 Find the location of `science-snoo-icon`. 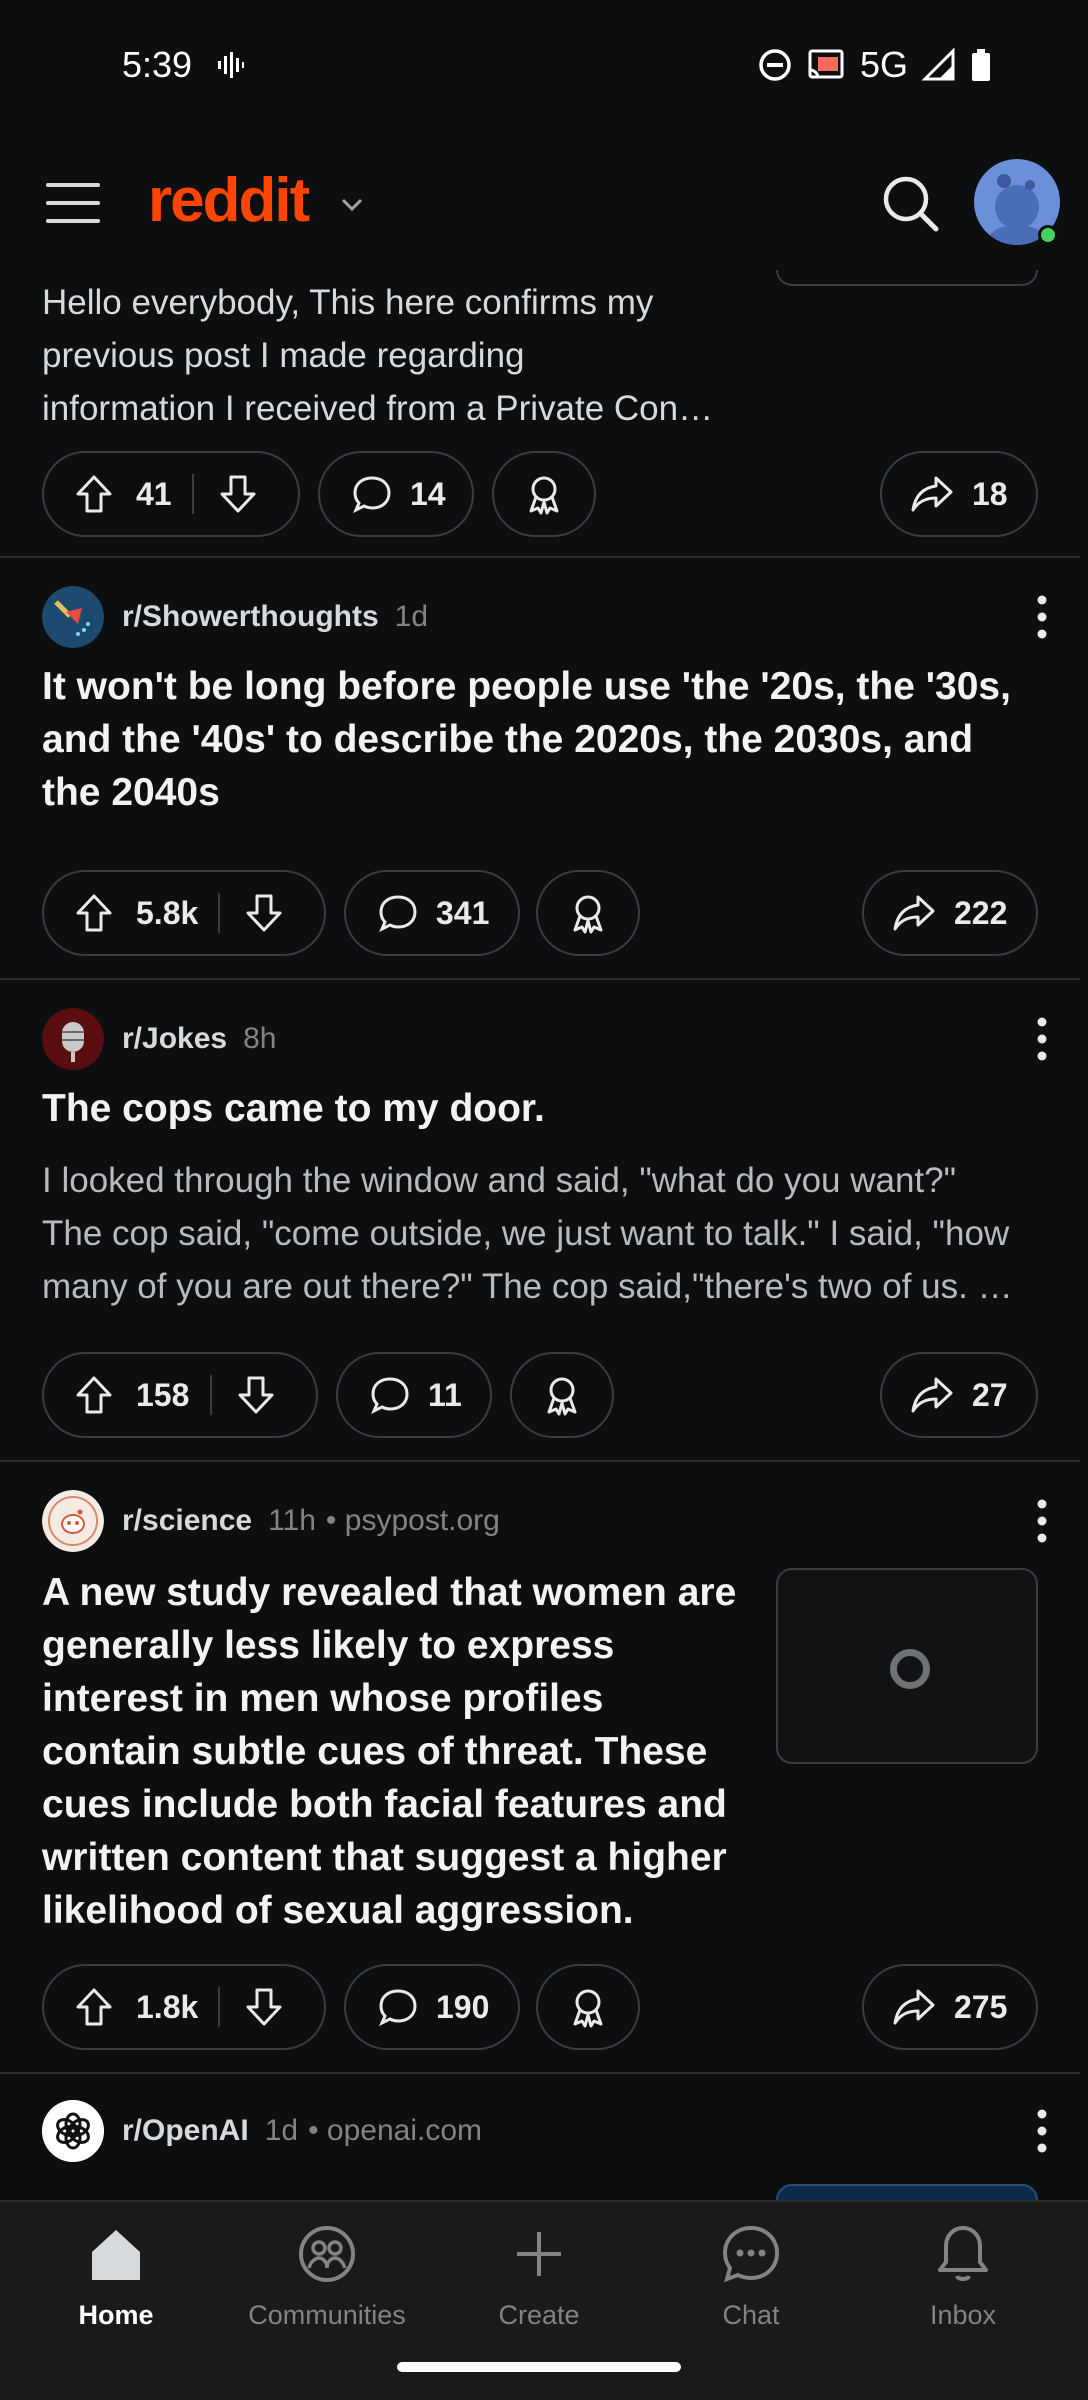

science-snoo-icon is located at coordinates (73, 1521).